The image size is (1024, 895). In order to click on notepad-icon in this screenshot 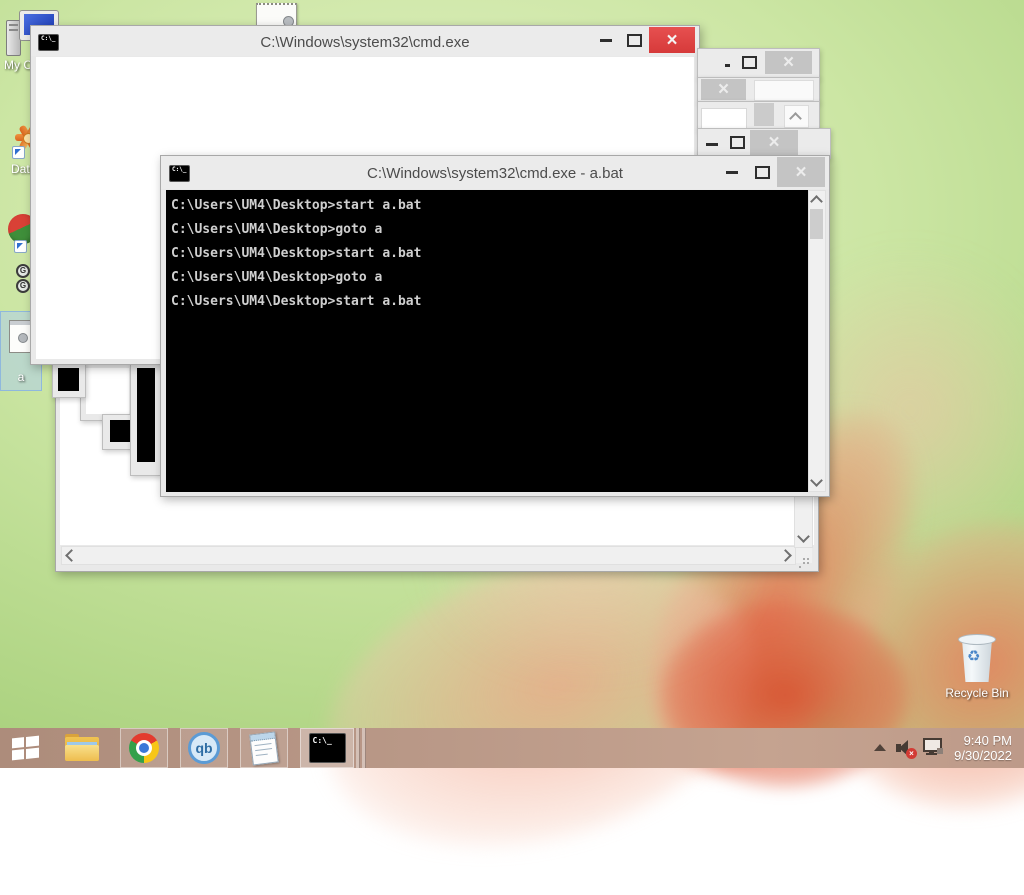, I will do `click(264, 748)`.